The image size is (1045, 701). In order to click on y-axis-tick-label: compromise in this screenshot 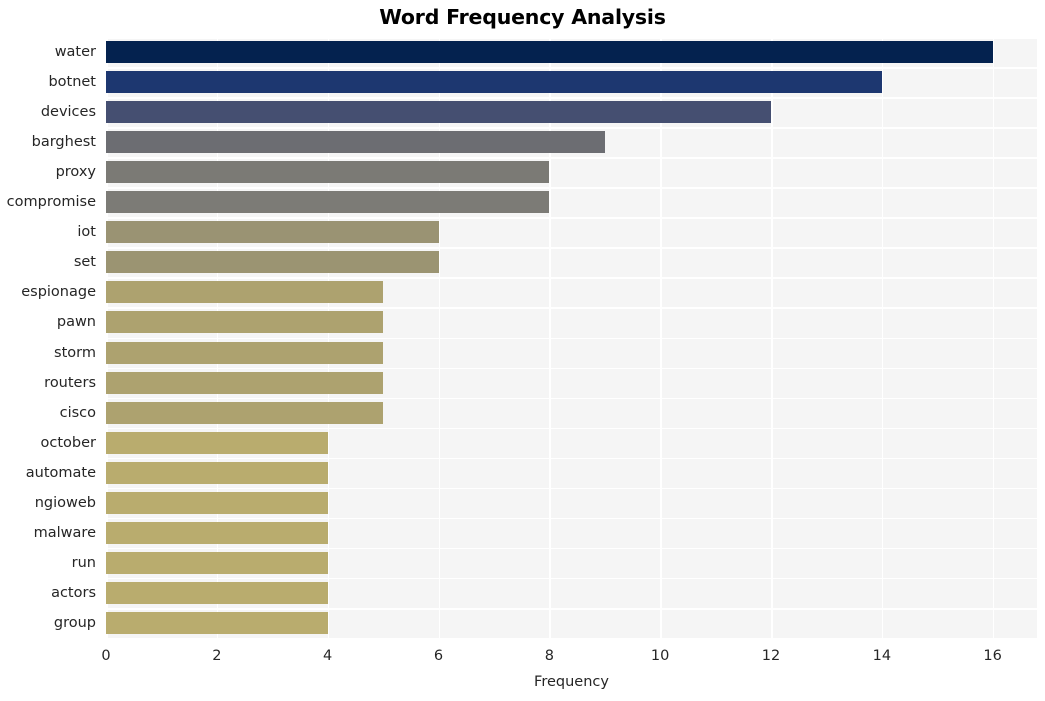, I will do `click(51, 202)`.